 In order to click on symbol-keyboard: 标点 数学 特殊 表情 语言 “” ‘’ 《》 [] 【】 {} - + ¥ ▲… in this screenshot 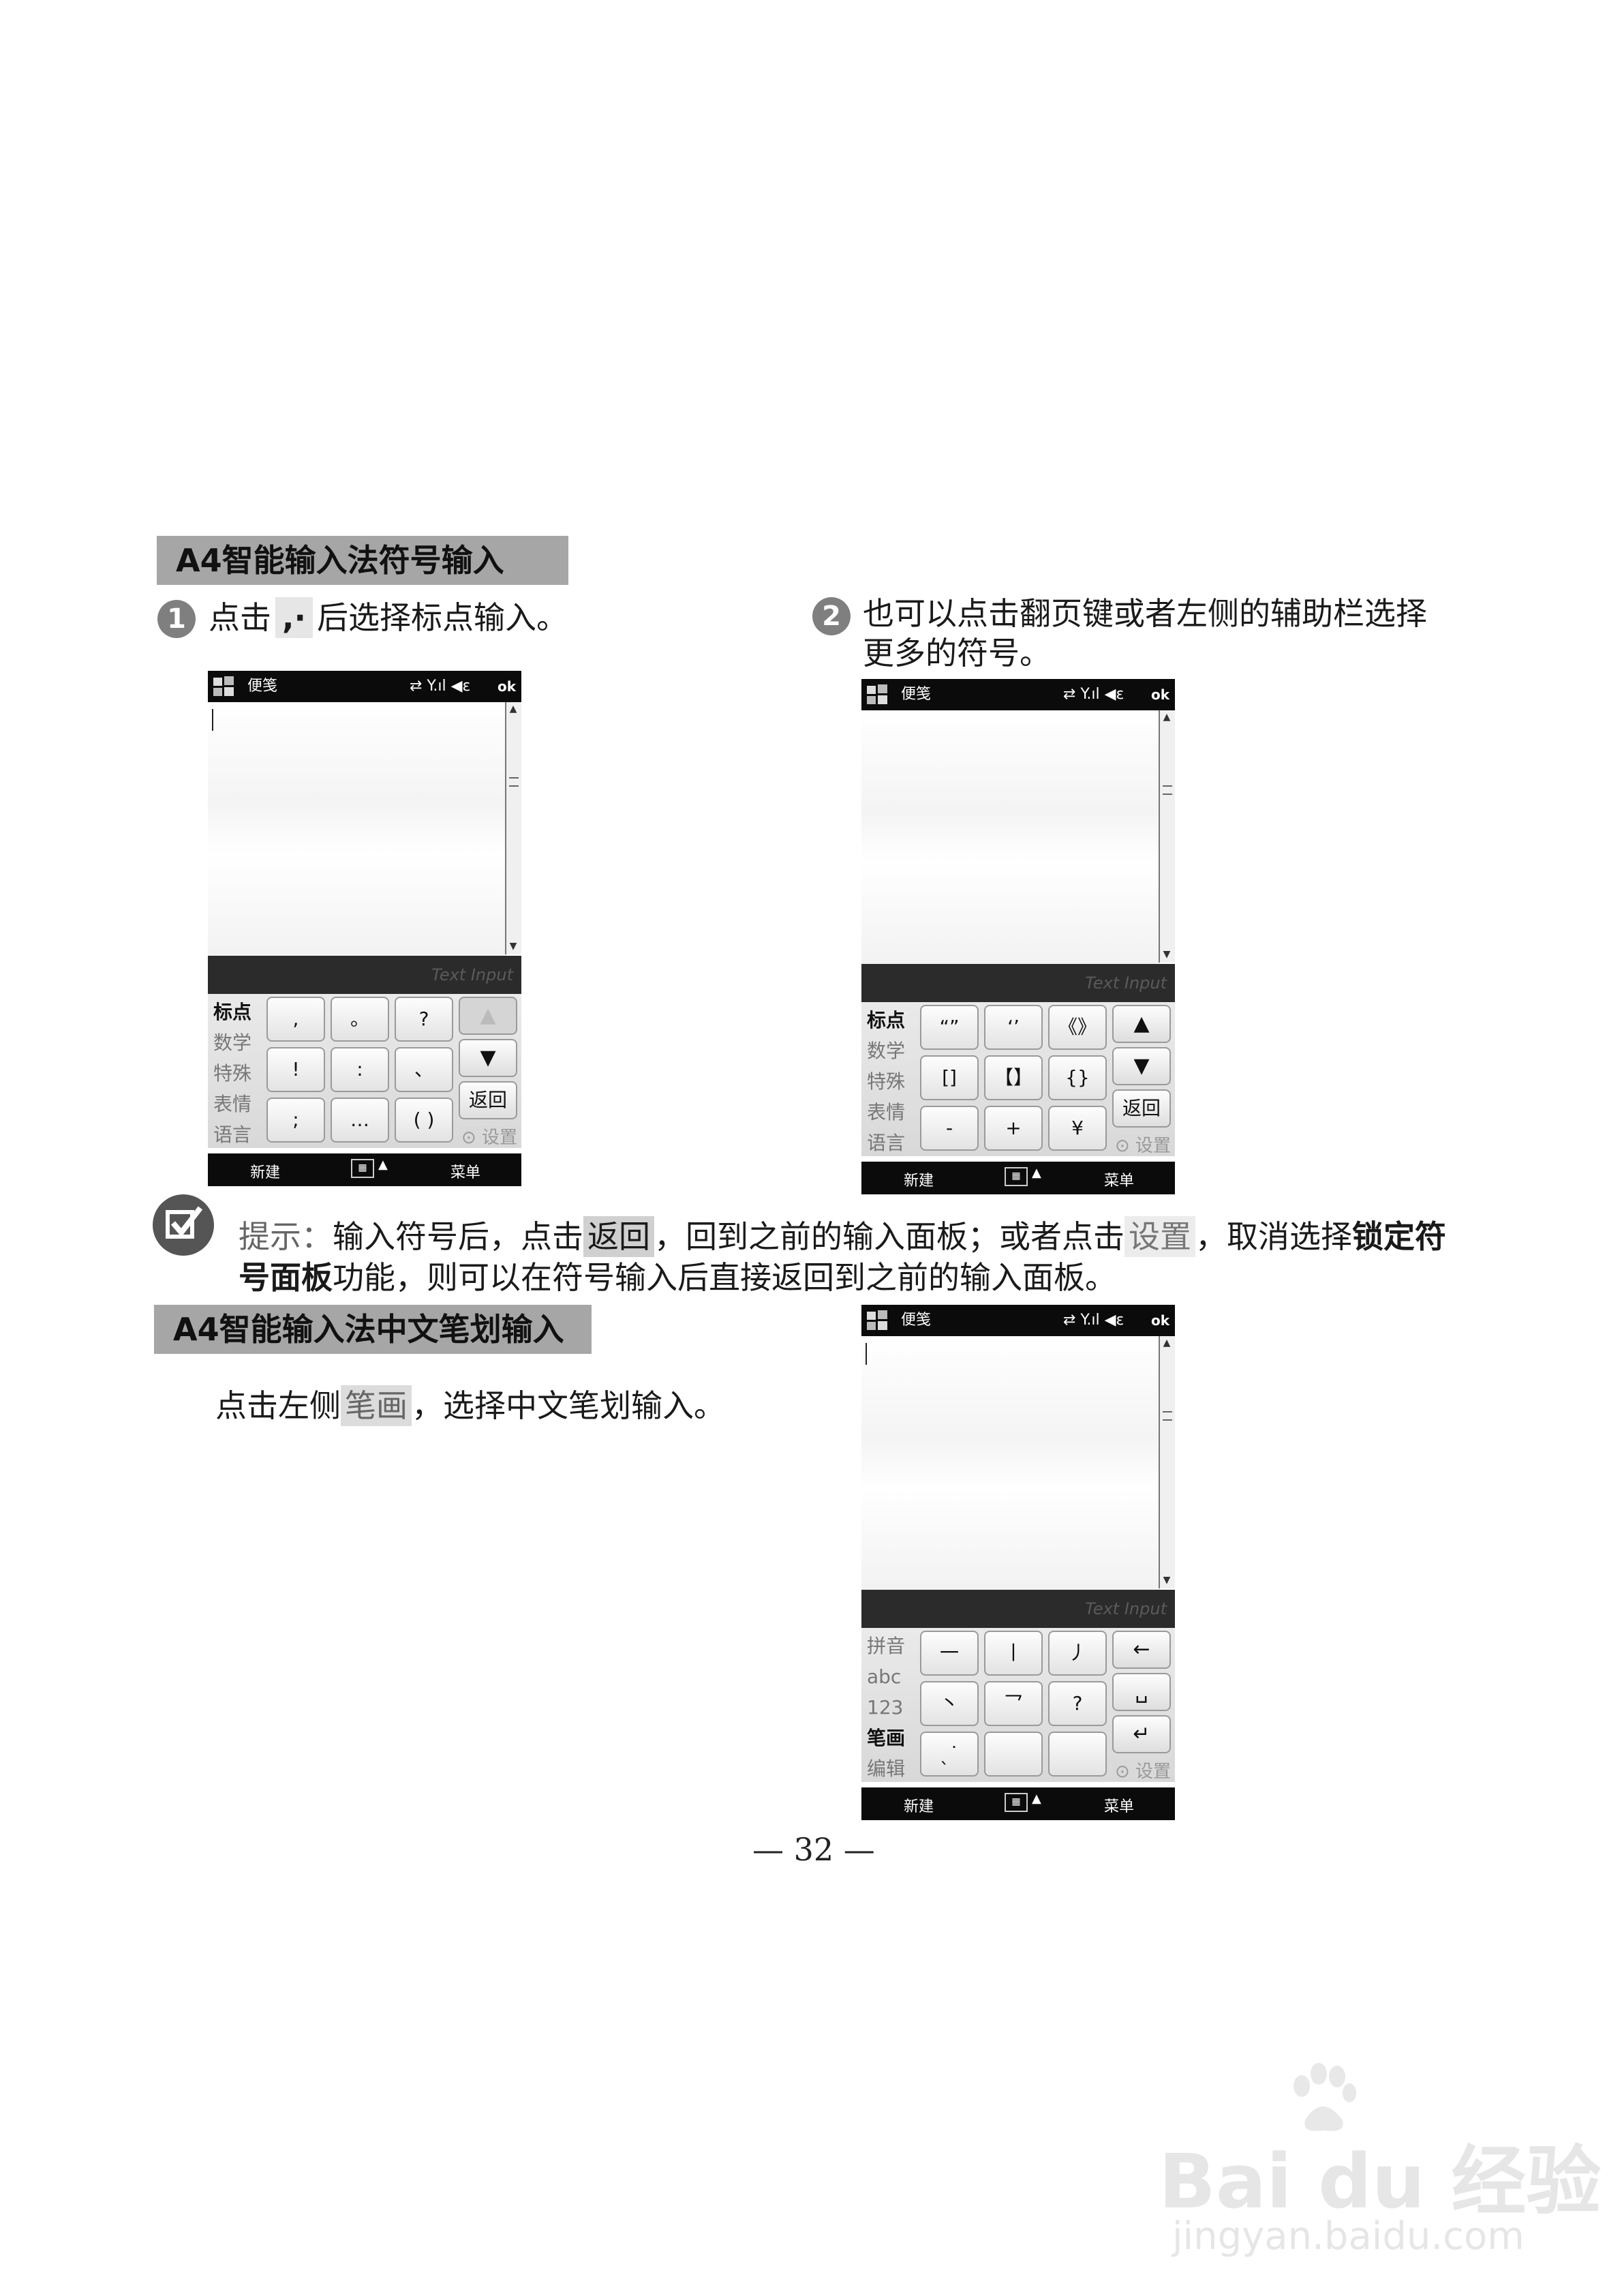, I will do `click(1018, 1079)`.